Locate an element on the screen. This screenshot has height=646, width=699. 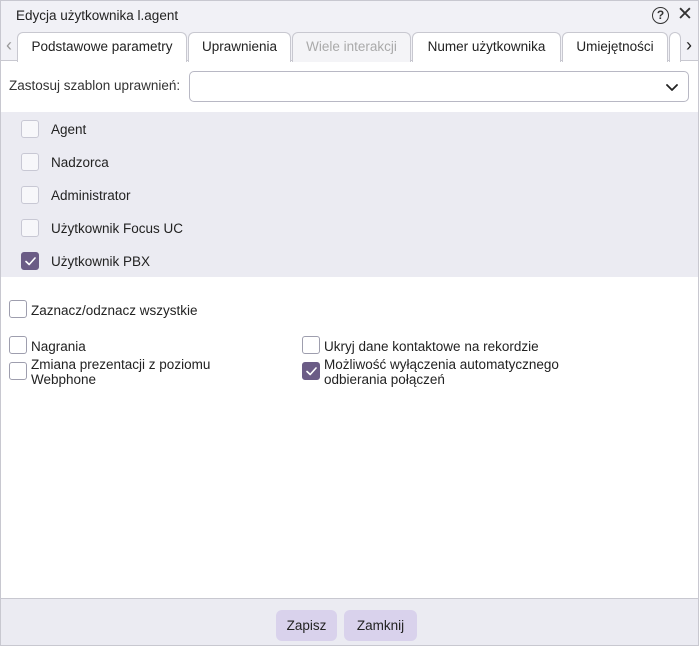
select-all-checkbox is located at coordinates (18, 309).